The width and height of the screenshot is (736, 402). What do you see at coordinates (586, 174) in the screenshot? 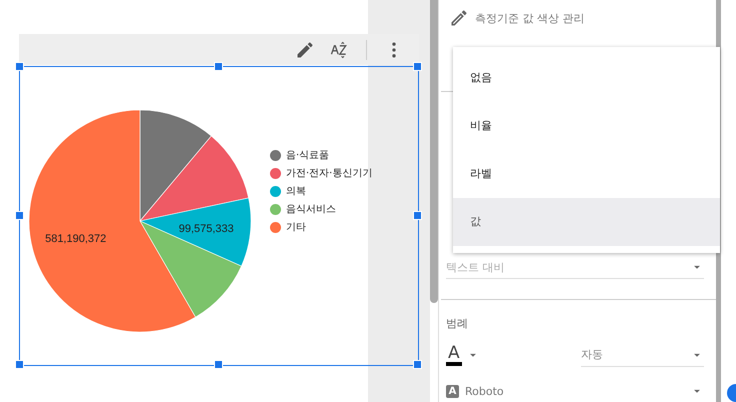
I see `menu-item: 라벨` at bounding box center [586, 174].